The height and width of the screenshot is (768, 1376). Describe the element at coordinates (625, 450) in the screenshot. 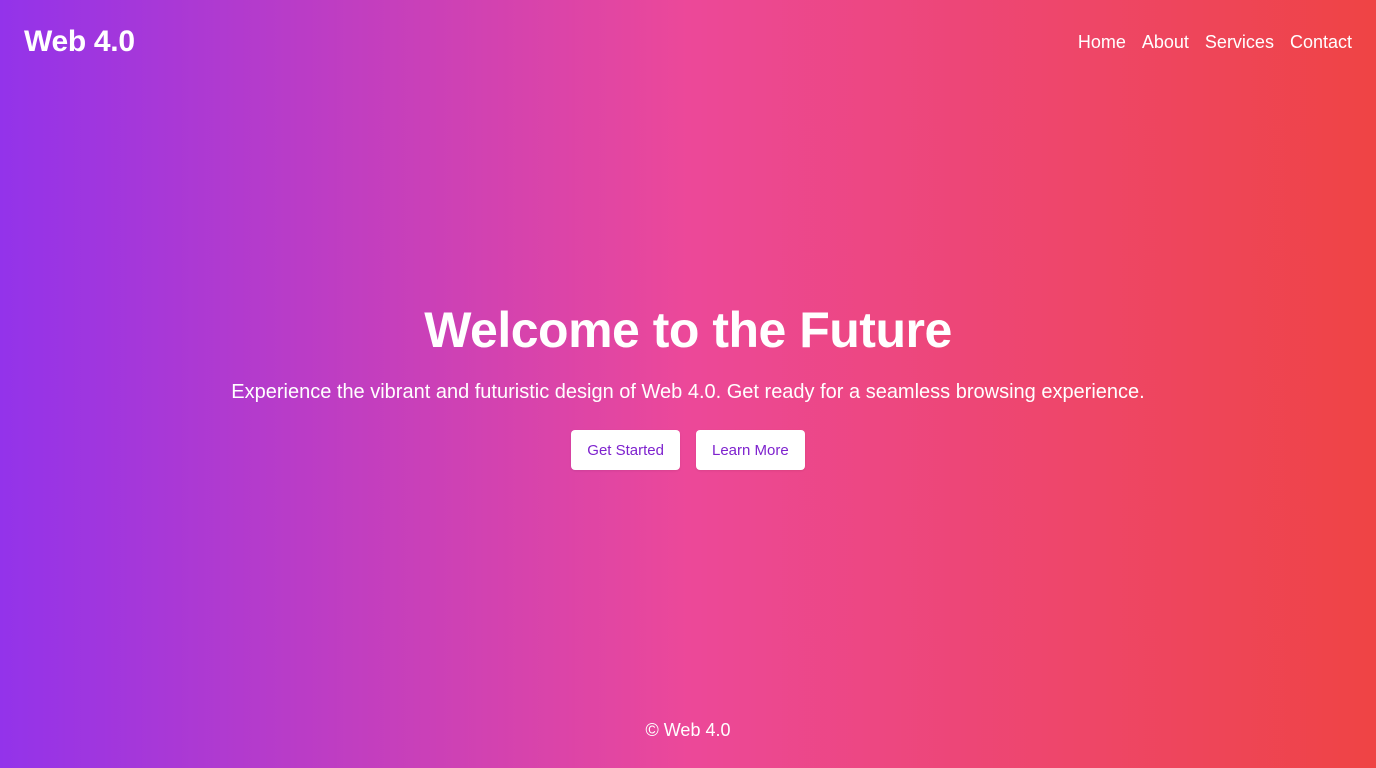

I see `get-started-button: Get Started` at that location.